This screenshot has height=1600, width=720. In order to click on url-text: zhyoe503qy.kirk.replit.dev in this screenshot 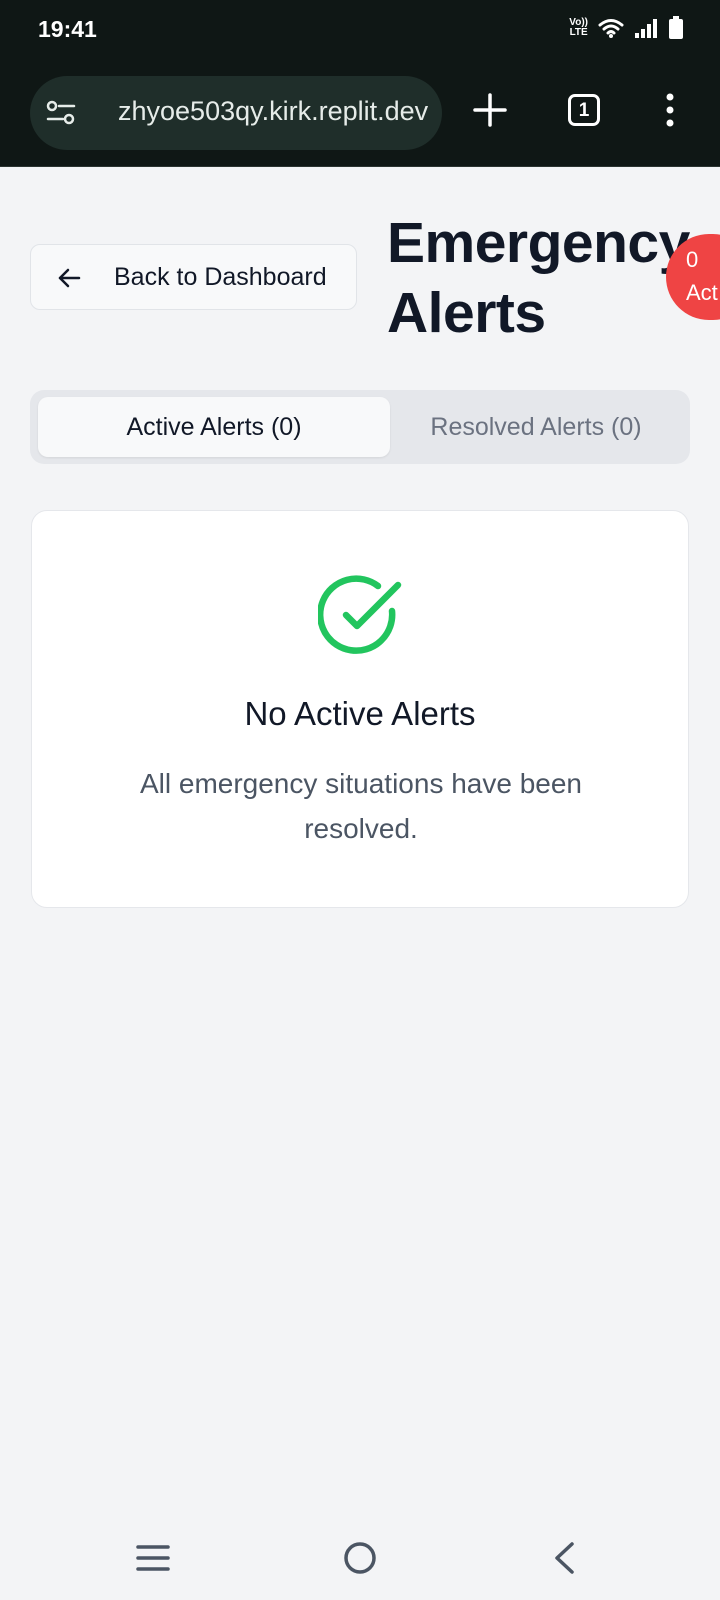, I will do `click(280, 111)`.